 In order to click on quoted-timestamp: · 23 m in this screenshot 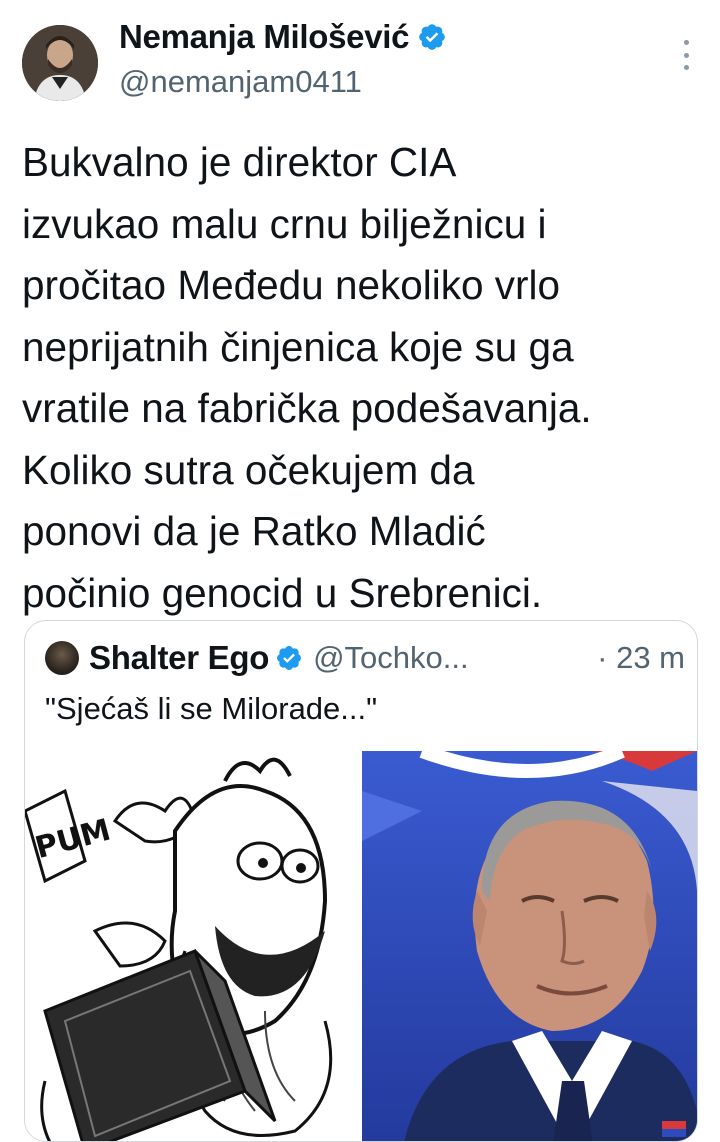, I will do `click(641, 658)`.